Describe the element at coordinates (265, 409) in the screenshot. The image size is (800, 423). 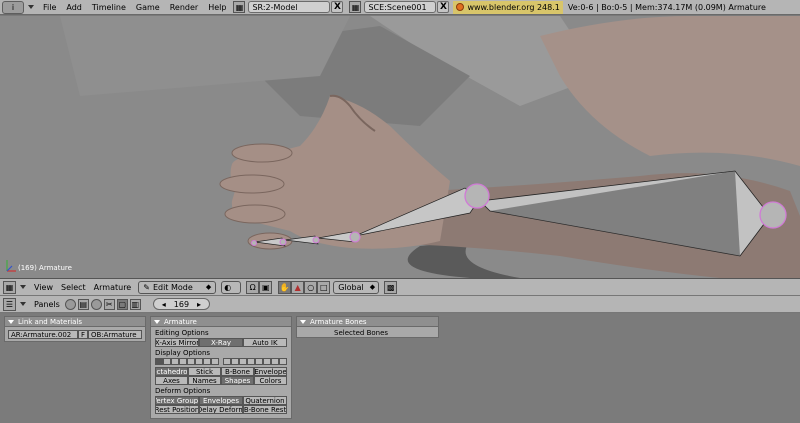
I see `b-bone-rest-button: B-Bone Rest` at that location.